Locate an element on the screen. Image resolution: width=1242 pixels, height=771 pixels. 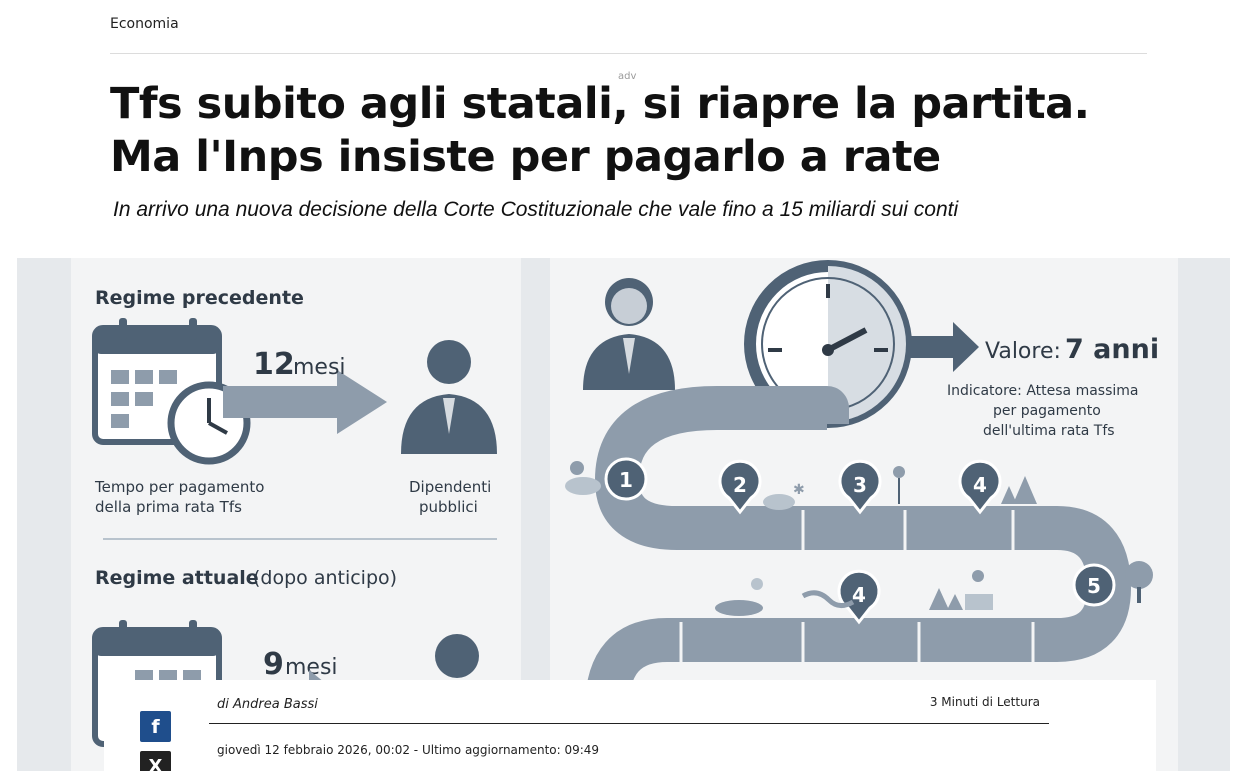
value-text: 7 anni is located at coordinates (1112, 349).